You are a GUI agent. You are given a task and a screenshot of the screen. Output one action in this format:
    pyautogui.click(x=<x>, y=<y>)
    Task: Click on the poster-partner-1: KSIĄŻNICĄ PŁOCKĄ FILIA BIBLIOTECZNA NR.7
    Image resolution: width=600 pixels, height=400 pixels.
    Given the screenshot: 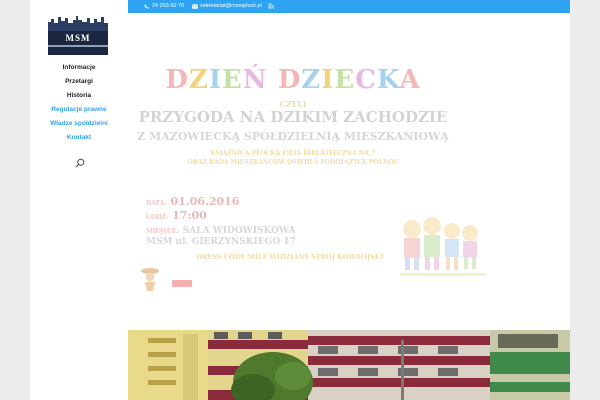 What is the action you would take?
    pyautogui.click(x=293, y=153)
    